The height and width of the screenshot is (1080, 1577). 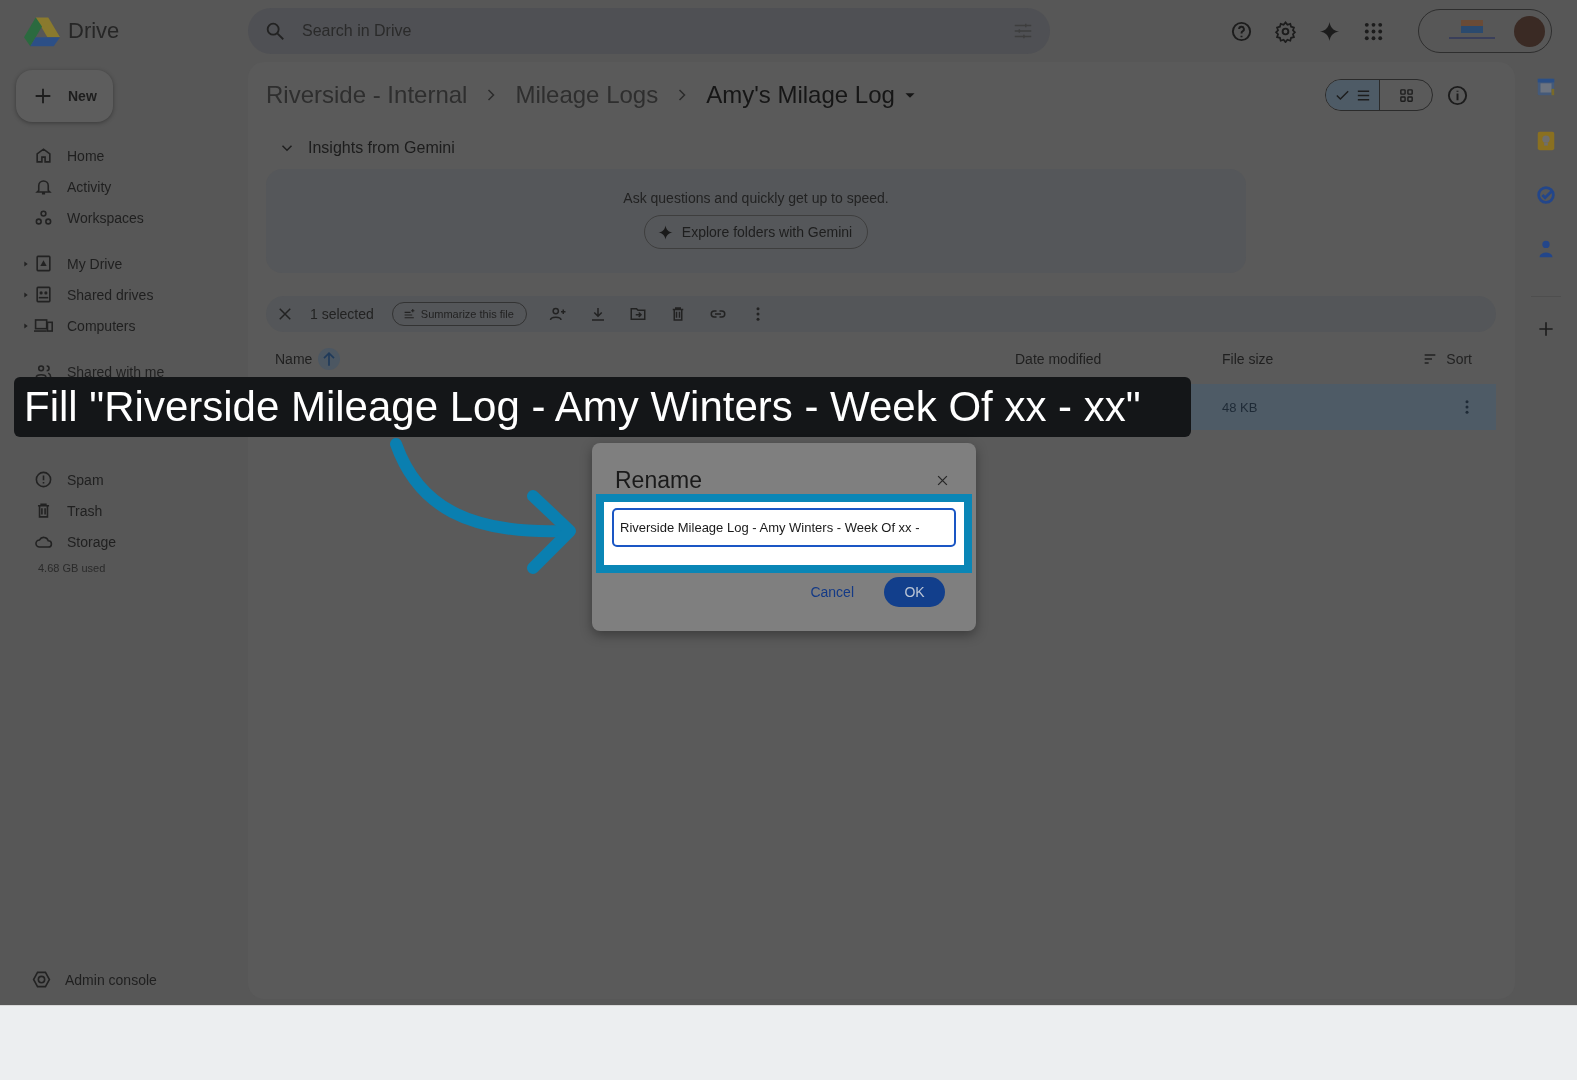 What do you see at coordinates (41, 979) in the screenshot?
I see `hexagon-icon` at bounding box center [41, 979].